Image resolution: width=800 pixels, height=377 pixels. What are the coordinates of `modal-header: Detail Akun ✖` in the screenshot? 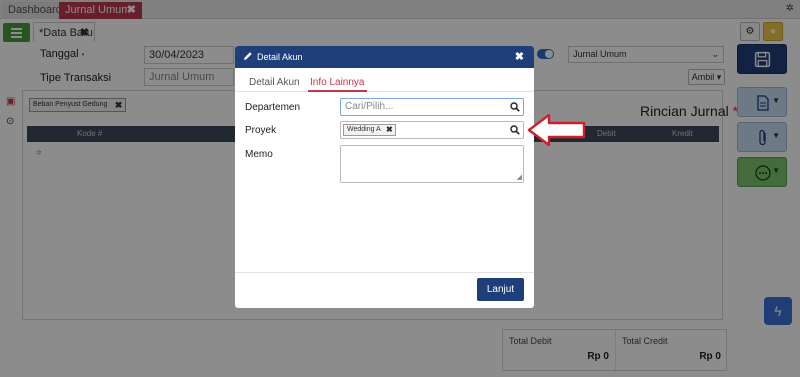 It's located at (384, 57).